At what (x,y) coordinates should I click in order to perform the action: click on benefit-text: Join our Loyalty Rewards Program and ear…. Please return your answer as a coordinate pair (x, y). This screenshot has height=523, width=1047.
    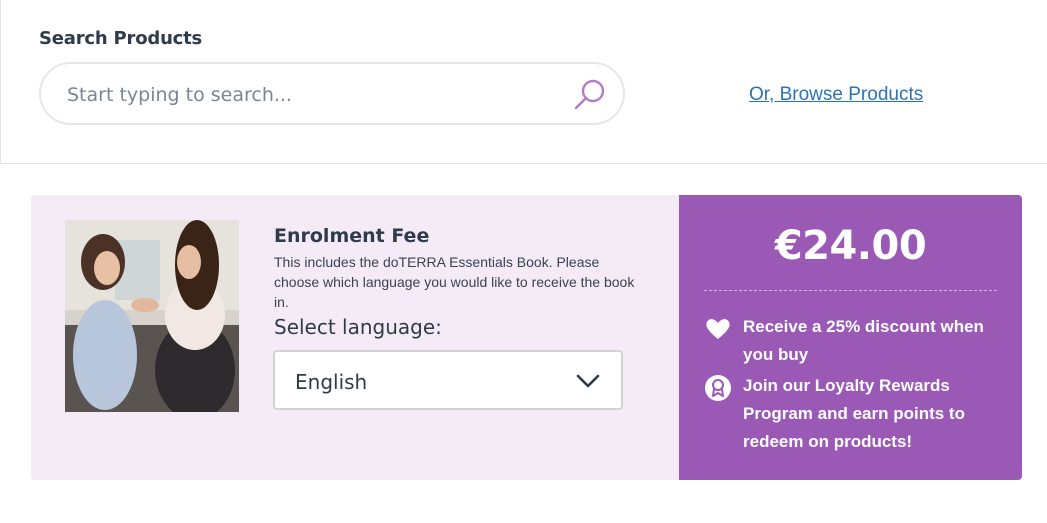
    Looking at the image, I should click on (854, 413).